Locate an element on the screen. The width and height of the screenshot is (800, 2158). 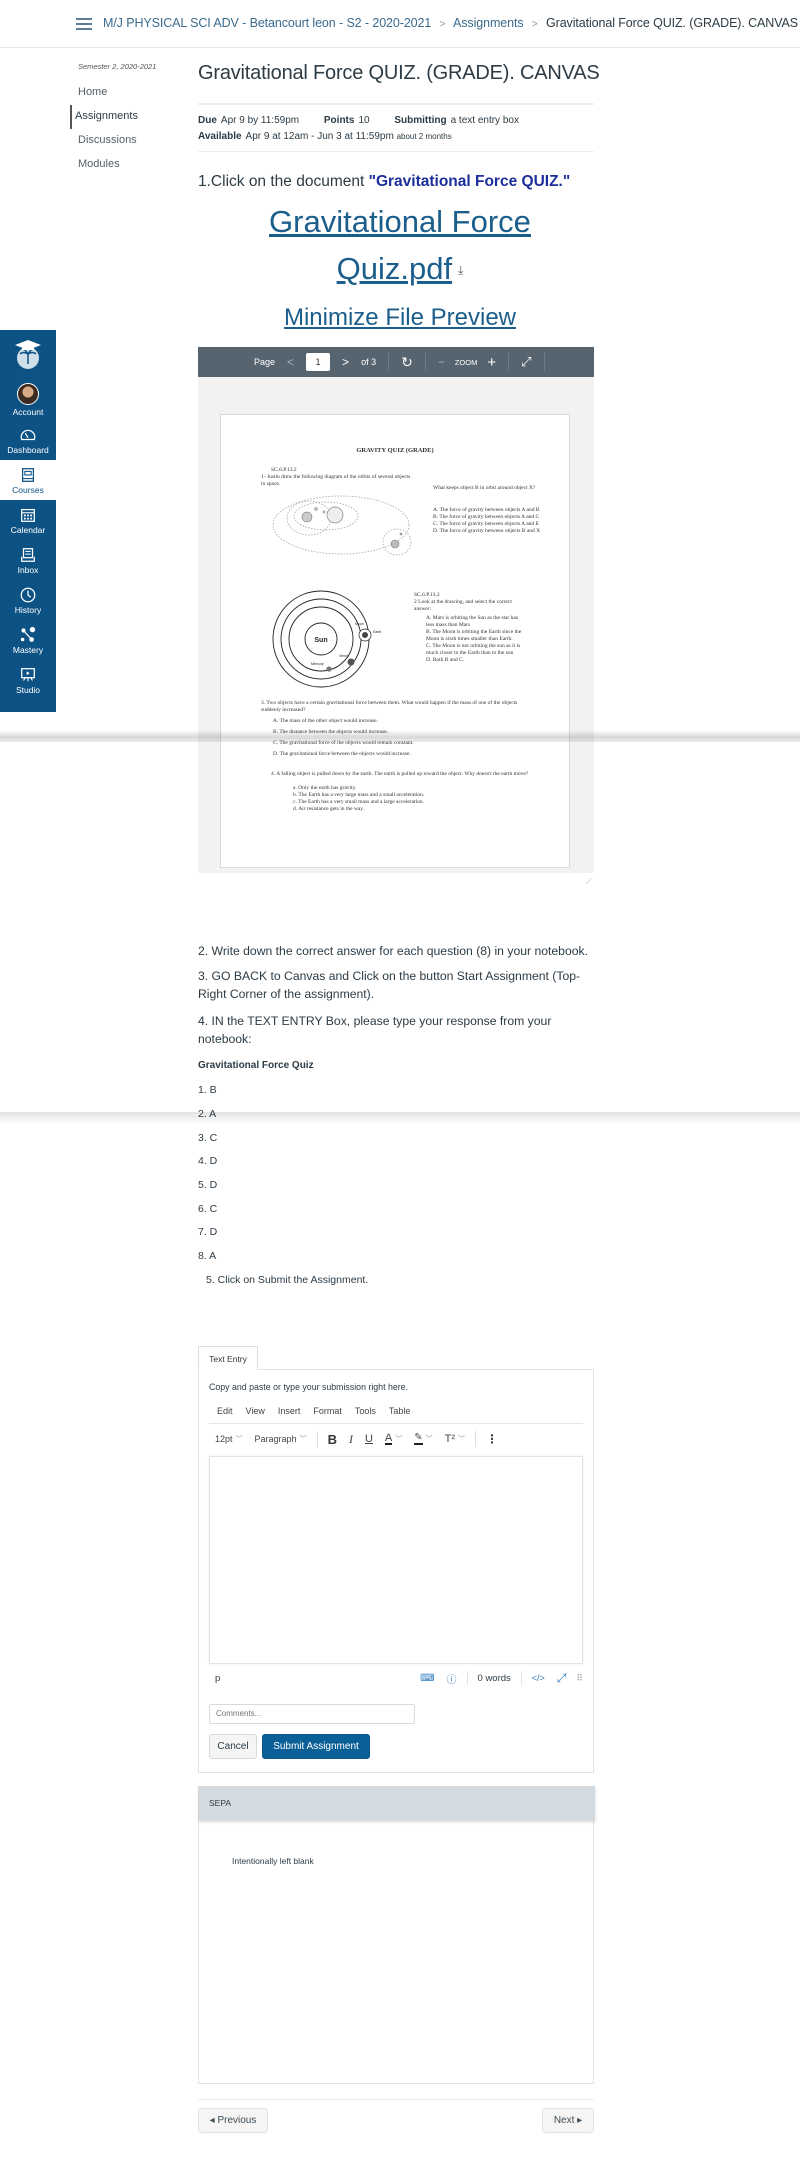
menu-format: Format is located at coordinates (326, 1413).